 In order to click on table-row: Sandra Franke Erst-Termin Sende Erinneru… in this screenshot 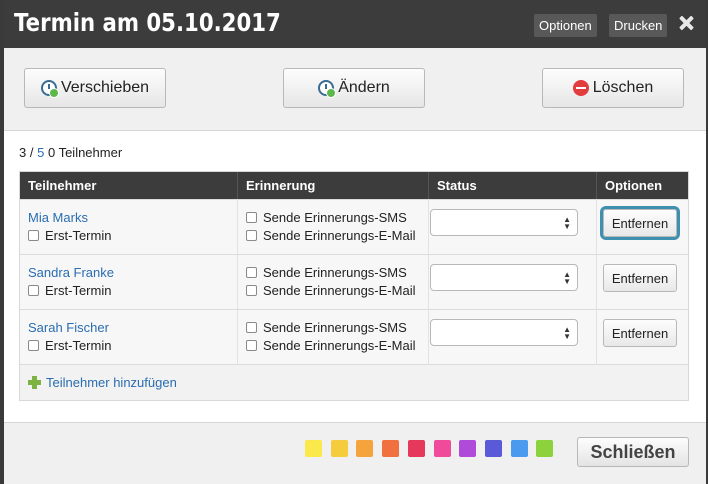, I will do `click(354, 281)`.